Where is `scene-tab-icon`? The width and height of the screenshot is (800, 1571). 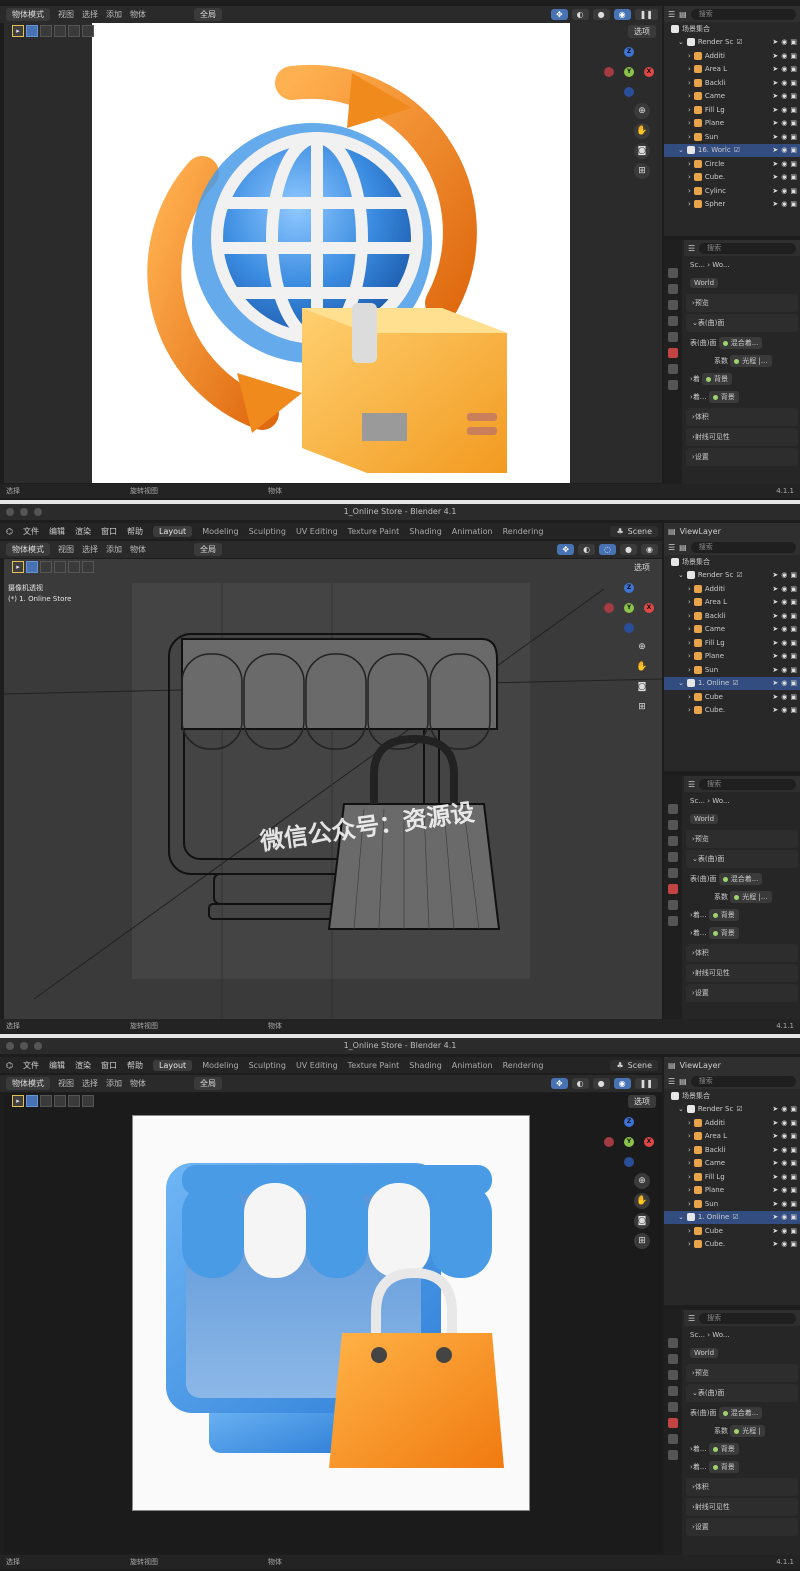 scene-tab-icon is located at coordinates (673, 1407).